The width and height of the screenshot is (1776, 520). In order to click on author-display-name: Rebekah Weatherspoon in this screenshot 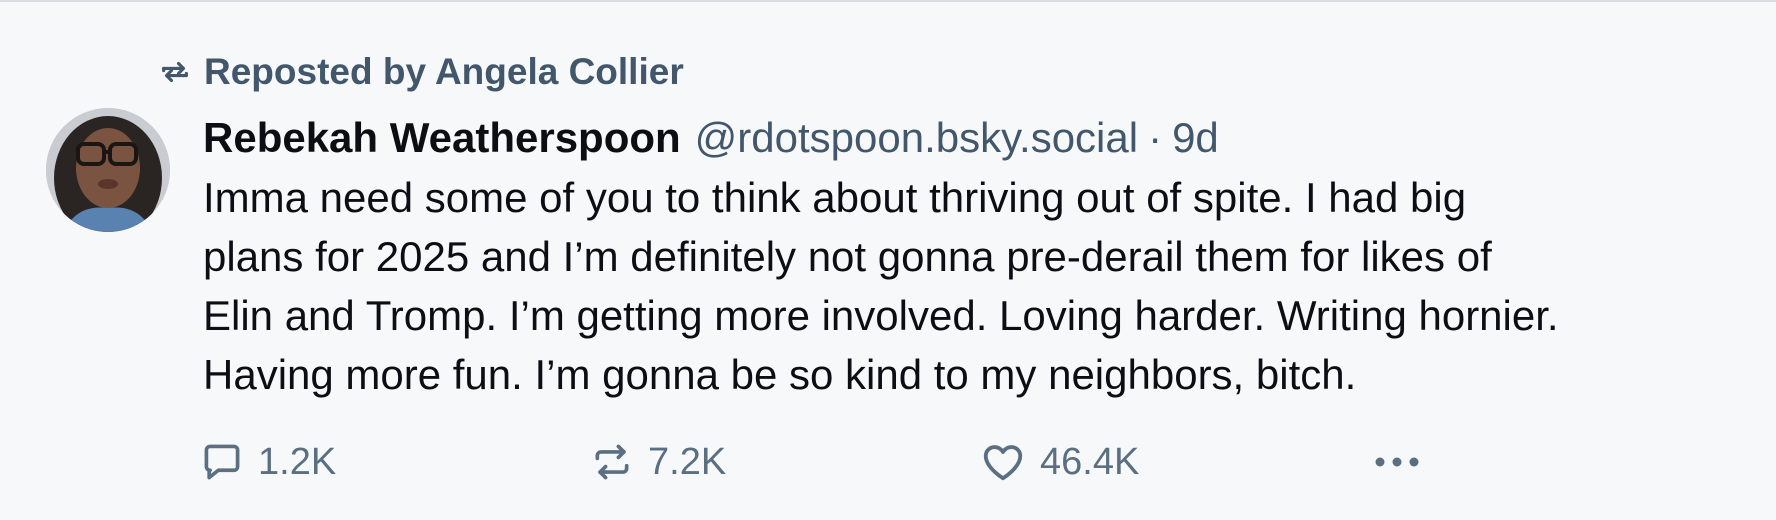, I will do `click(442, 138)`.